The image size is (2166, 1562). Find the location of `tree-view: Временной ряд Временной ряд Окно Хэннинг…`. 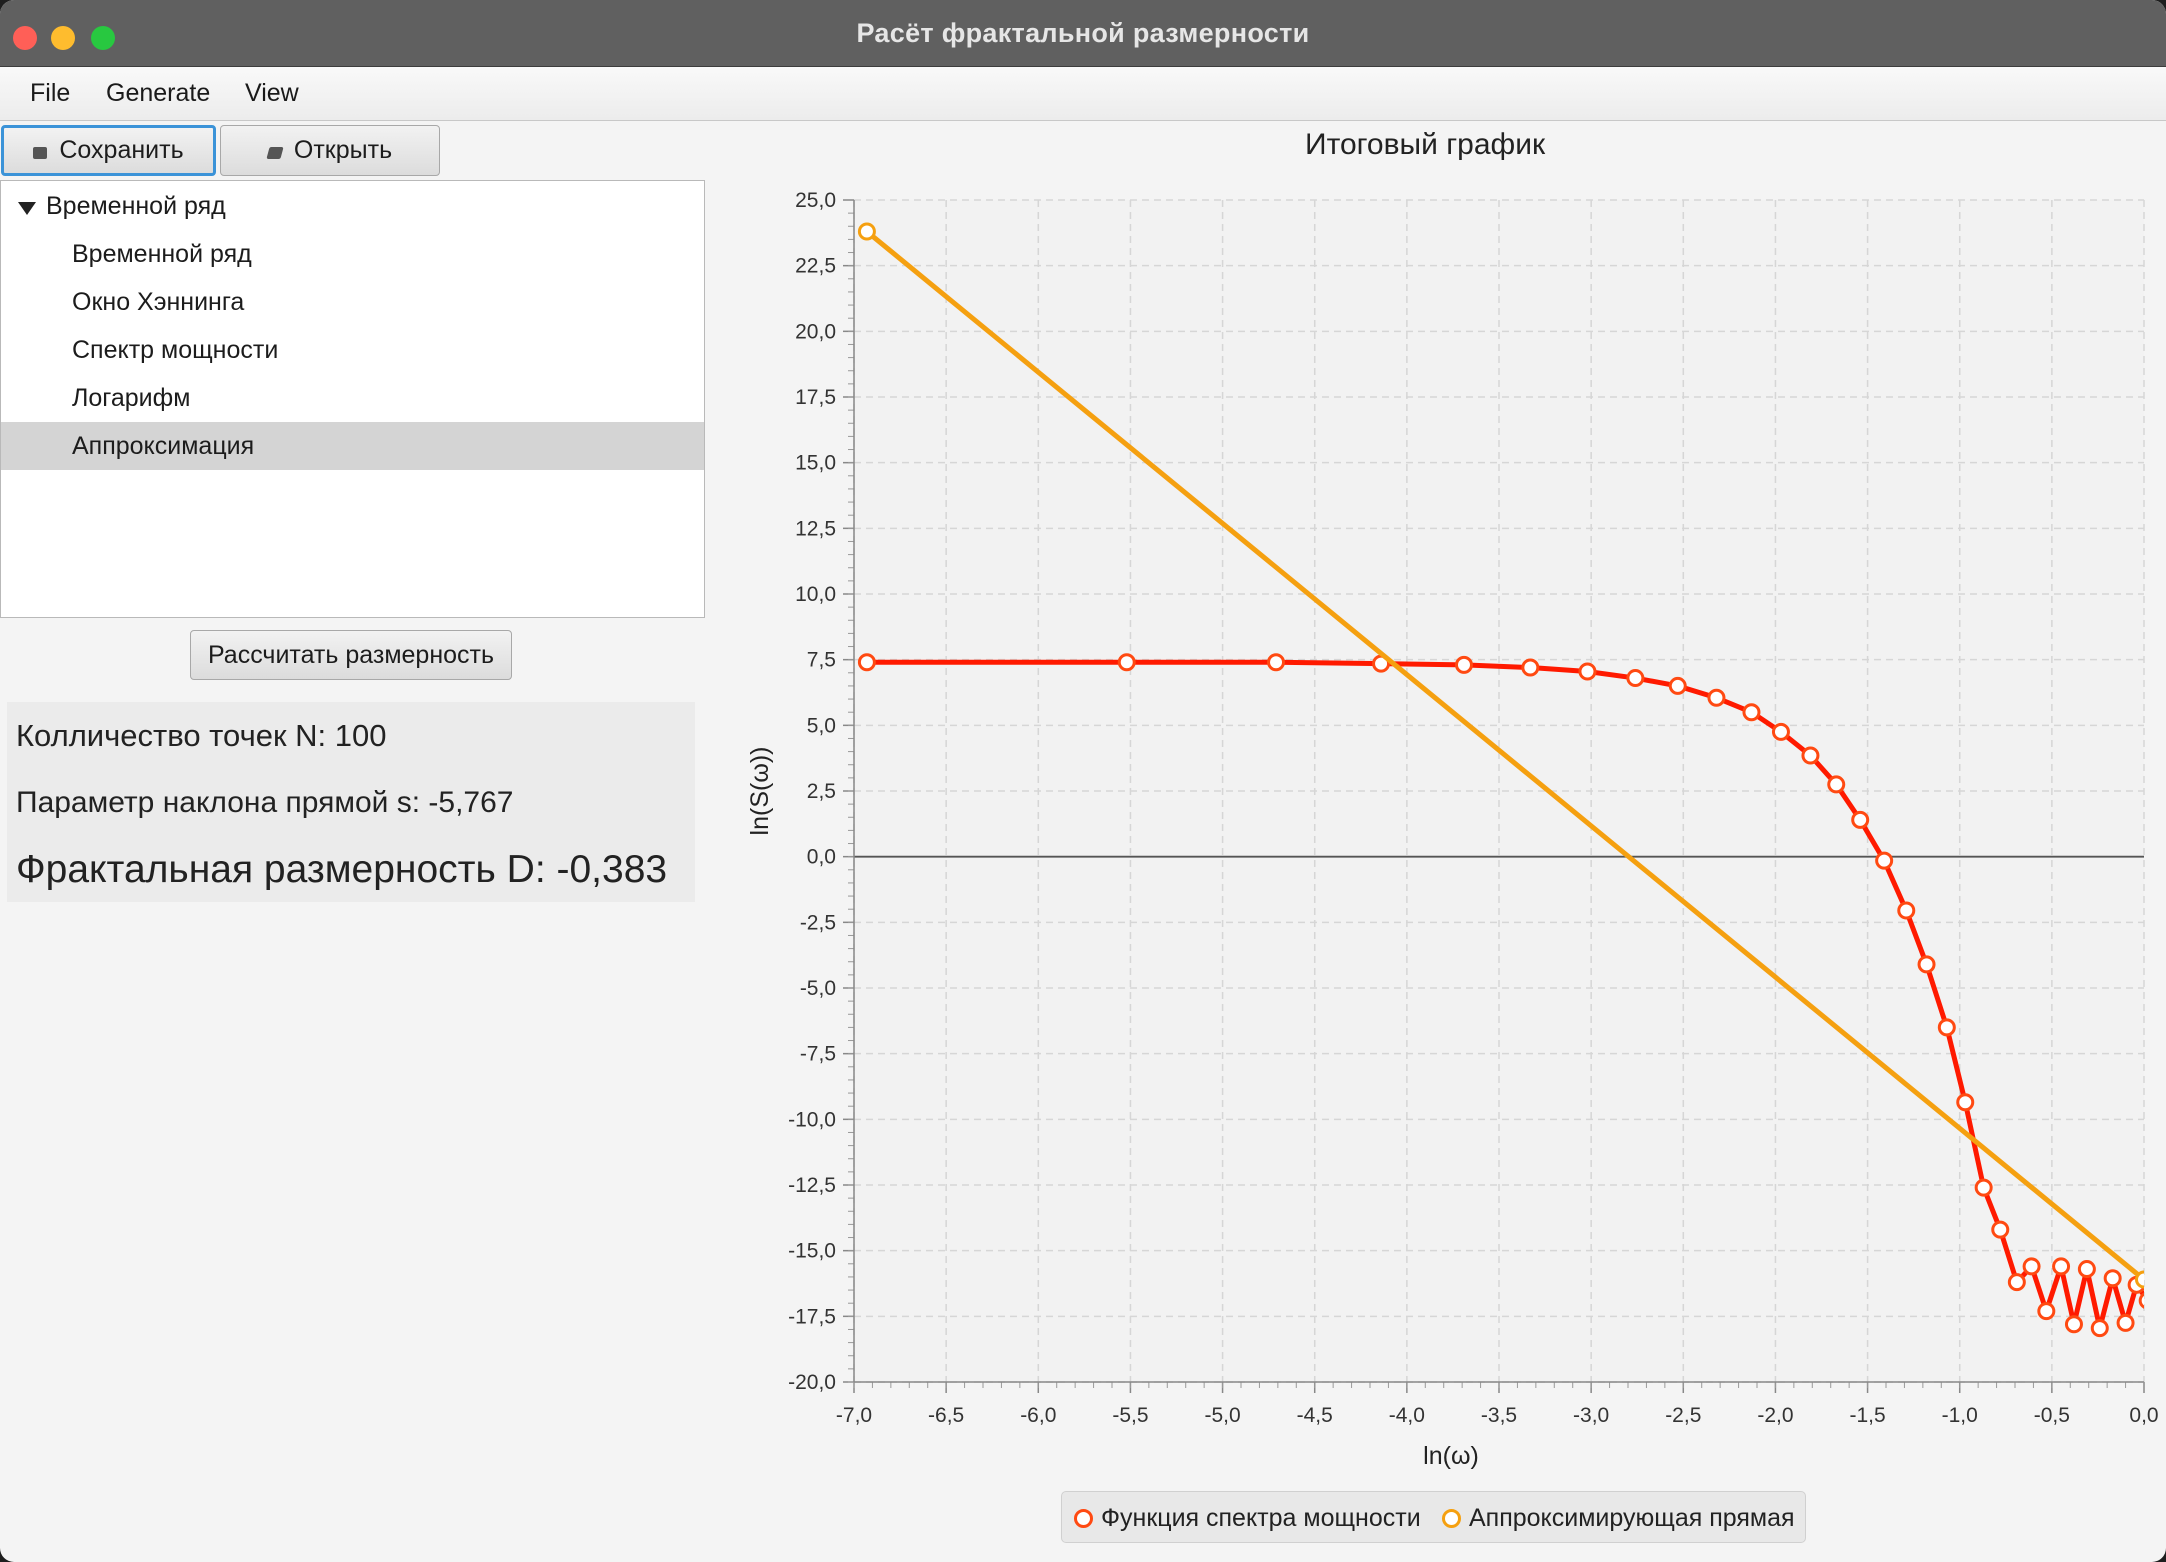

tree-view: Временной ряд Временной ряд Окно Хэннинг… is located at coordinates (352, 399).